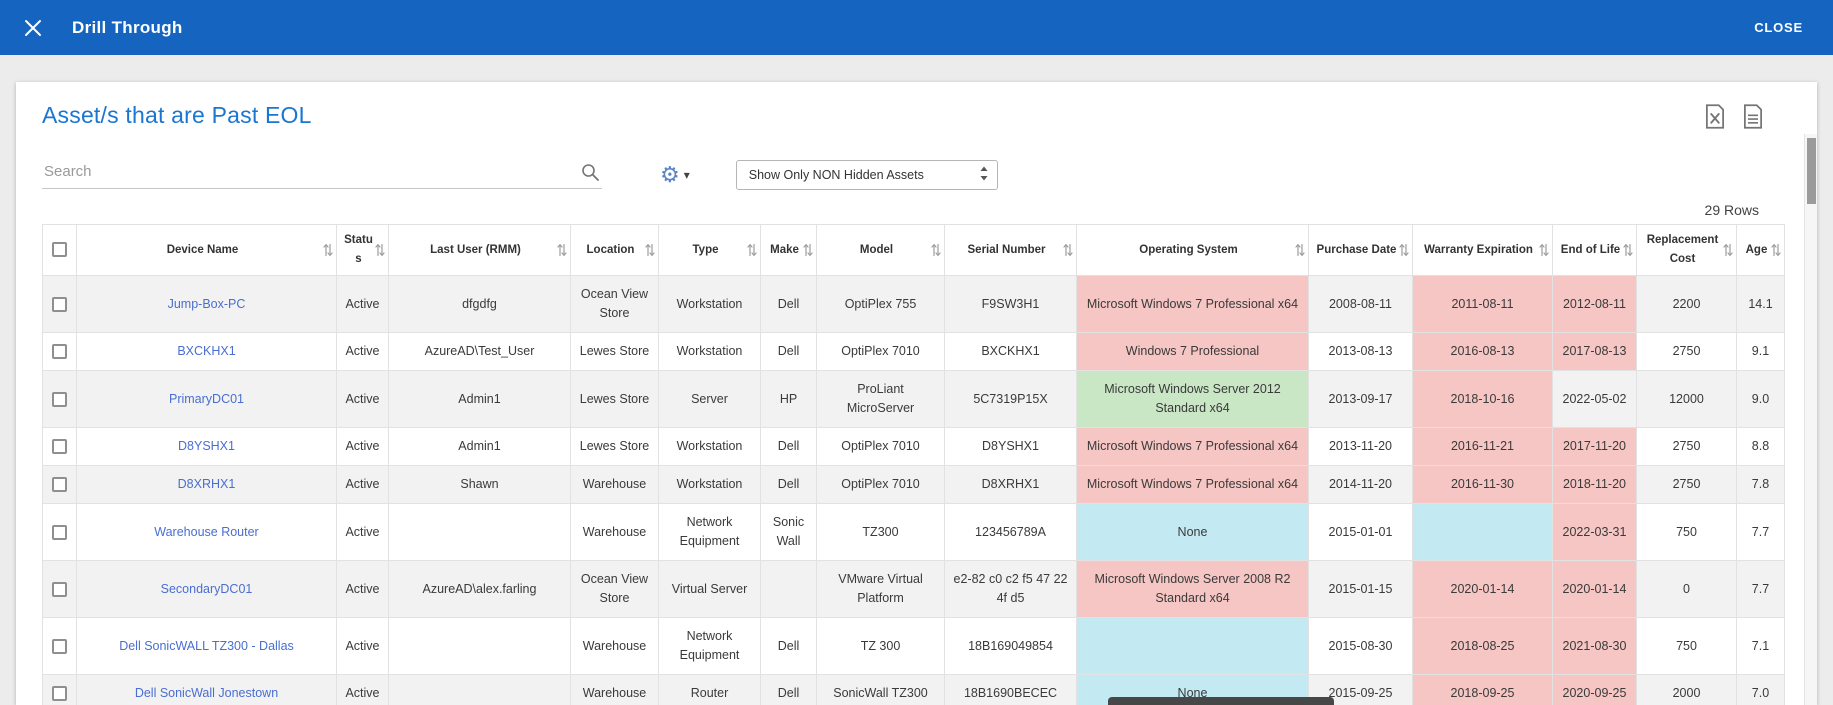  I want to click on col-header-replacement-cost: Replacement Cost, so click(1686, 250).